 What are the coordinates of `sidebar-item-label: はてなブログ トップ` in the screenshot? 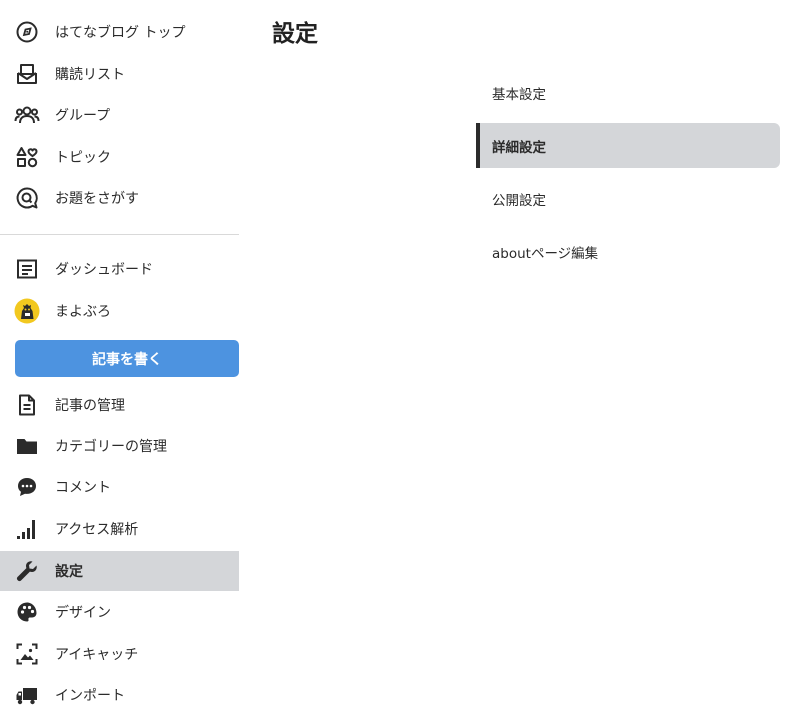 It's located at (120, 33).